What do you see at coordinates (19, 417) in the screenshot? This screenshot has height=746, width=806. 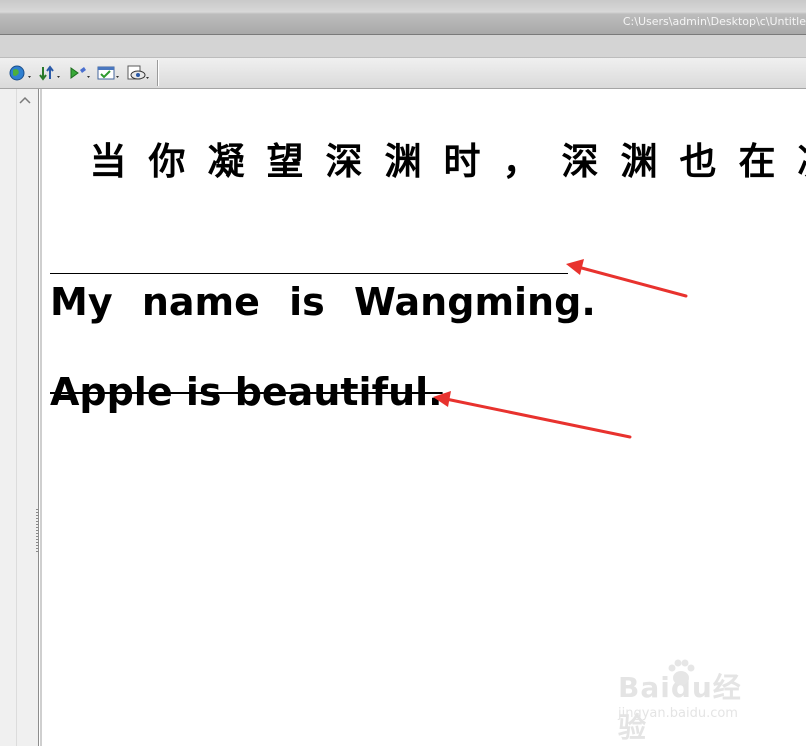 I see `line-gutter` at bounding box center [19, 417].